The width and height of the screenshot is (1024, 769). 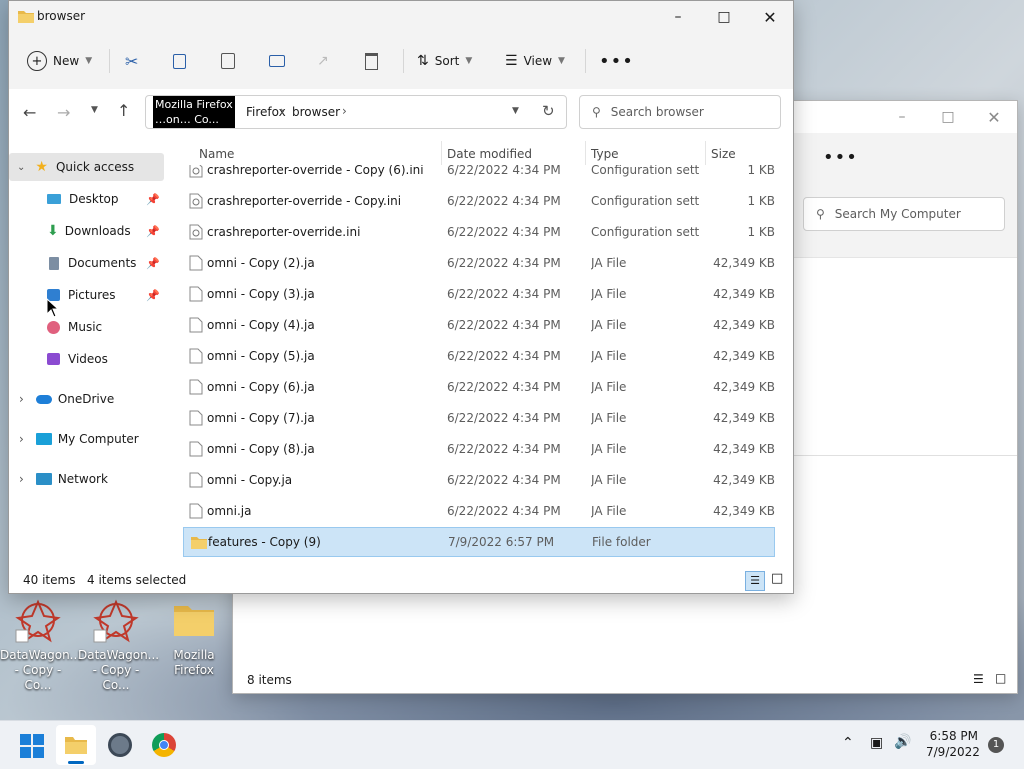 I want to click on show-hidden-icons-chevron-icon: ⌃, so click(x=848, y=743).